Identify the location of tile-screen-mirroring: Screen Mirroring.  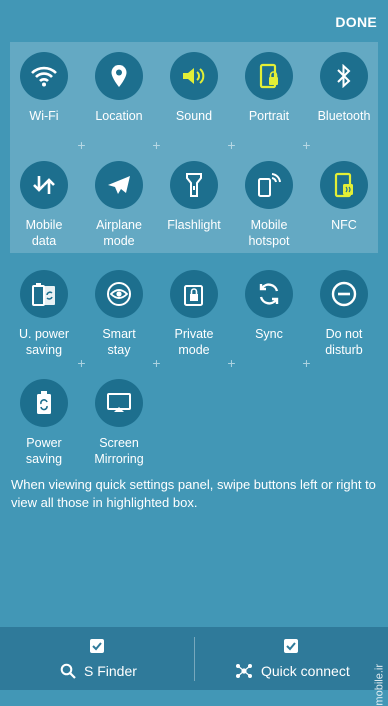
(119, 423).